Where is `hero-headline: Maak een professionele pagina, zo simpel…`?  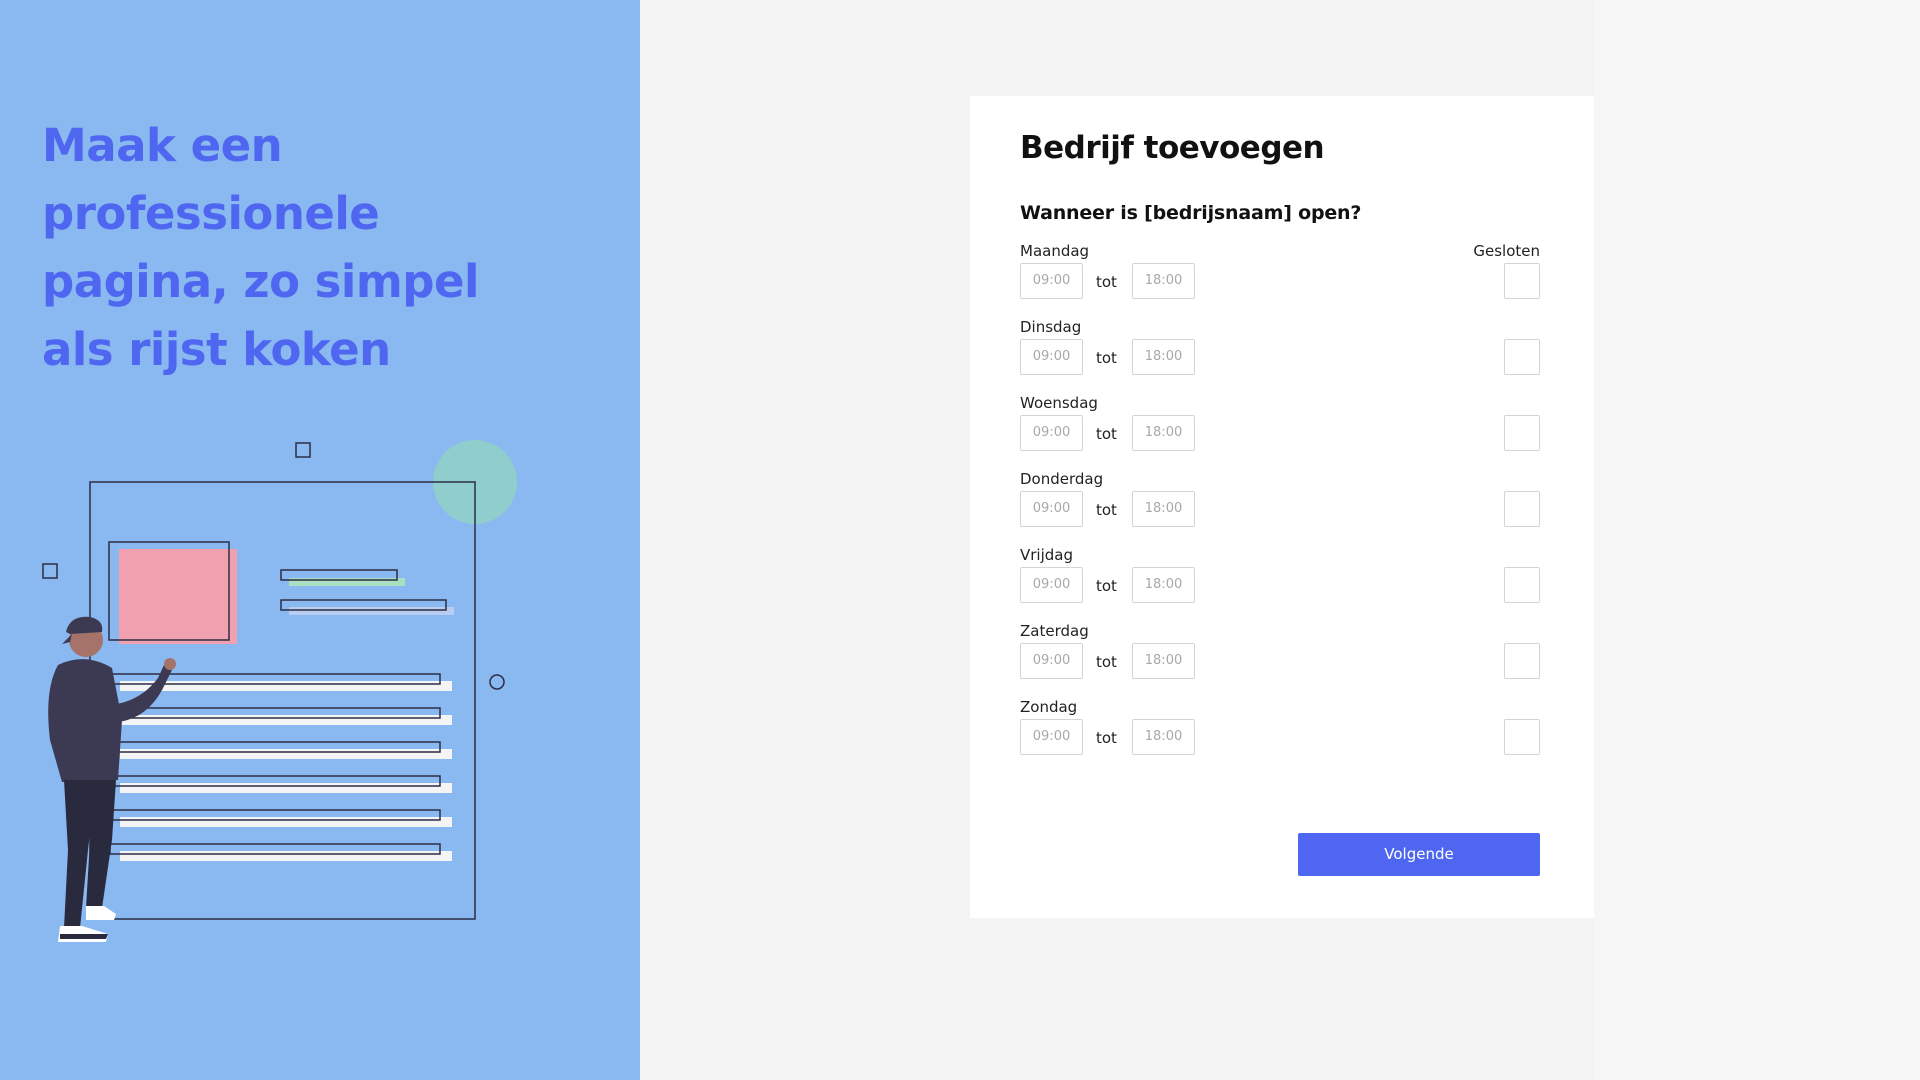
hero-headline: Maak een professionele pagina, zo simpel… is located at coordinates (260, 247).